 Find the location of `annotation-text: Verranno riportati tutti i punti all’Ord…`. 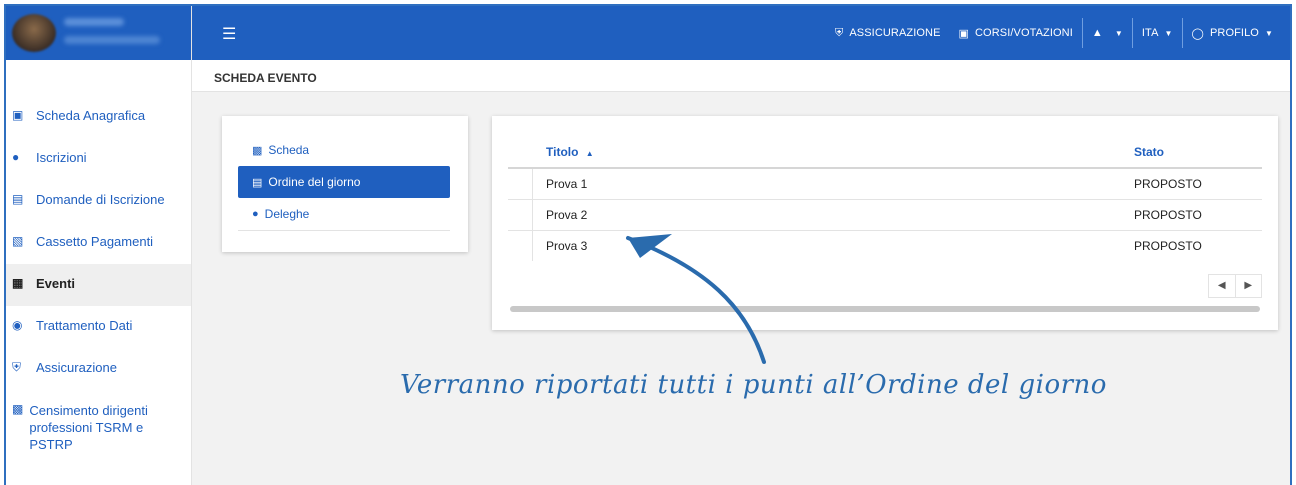

annotation-text: Verranno riportati tutti i punti all’Ord… is located at coordinates (753, 385).